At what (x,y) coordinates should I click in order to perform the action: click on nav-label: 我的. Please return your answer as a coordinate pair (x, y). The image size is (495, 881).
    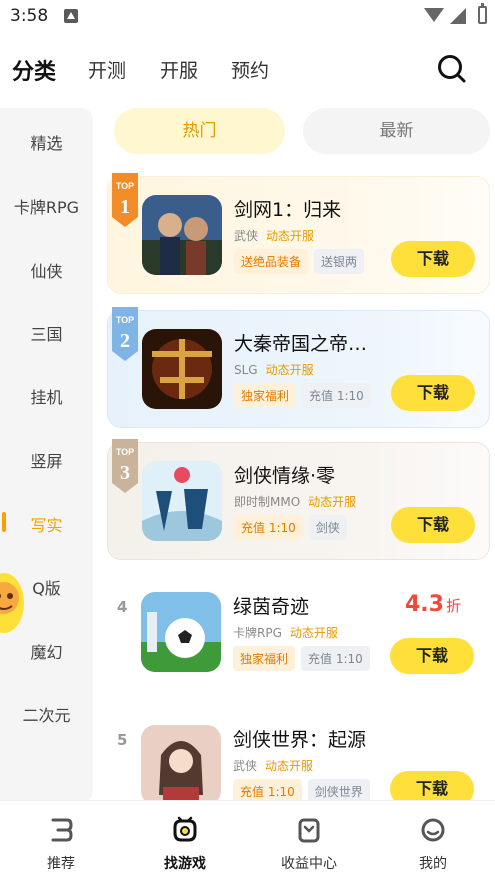
    Looking at the image, I should click on (433, 864).